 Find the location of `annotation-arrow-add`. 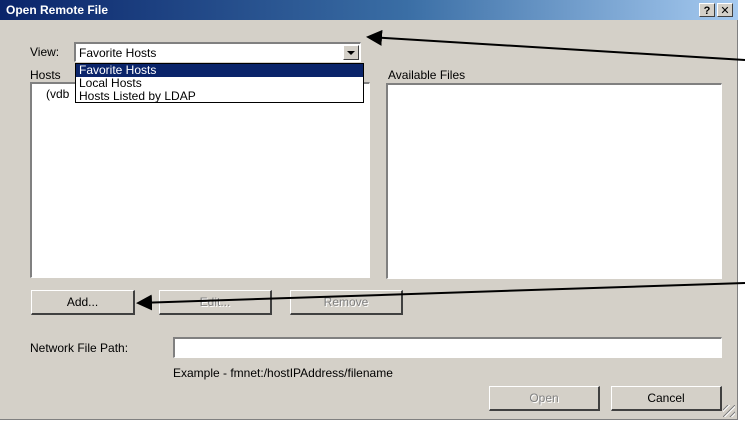

annotation-arrow-add is located at coordinates (440, 296).